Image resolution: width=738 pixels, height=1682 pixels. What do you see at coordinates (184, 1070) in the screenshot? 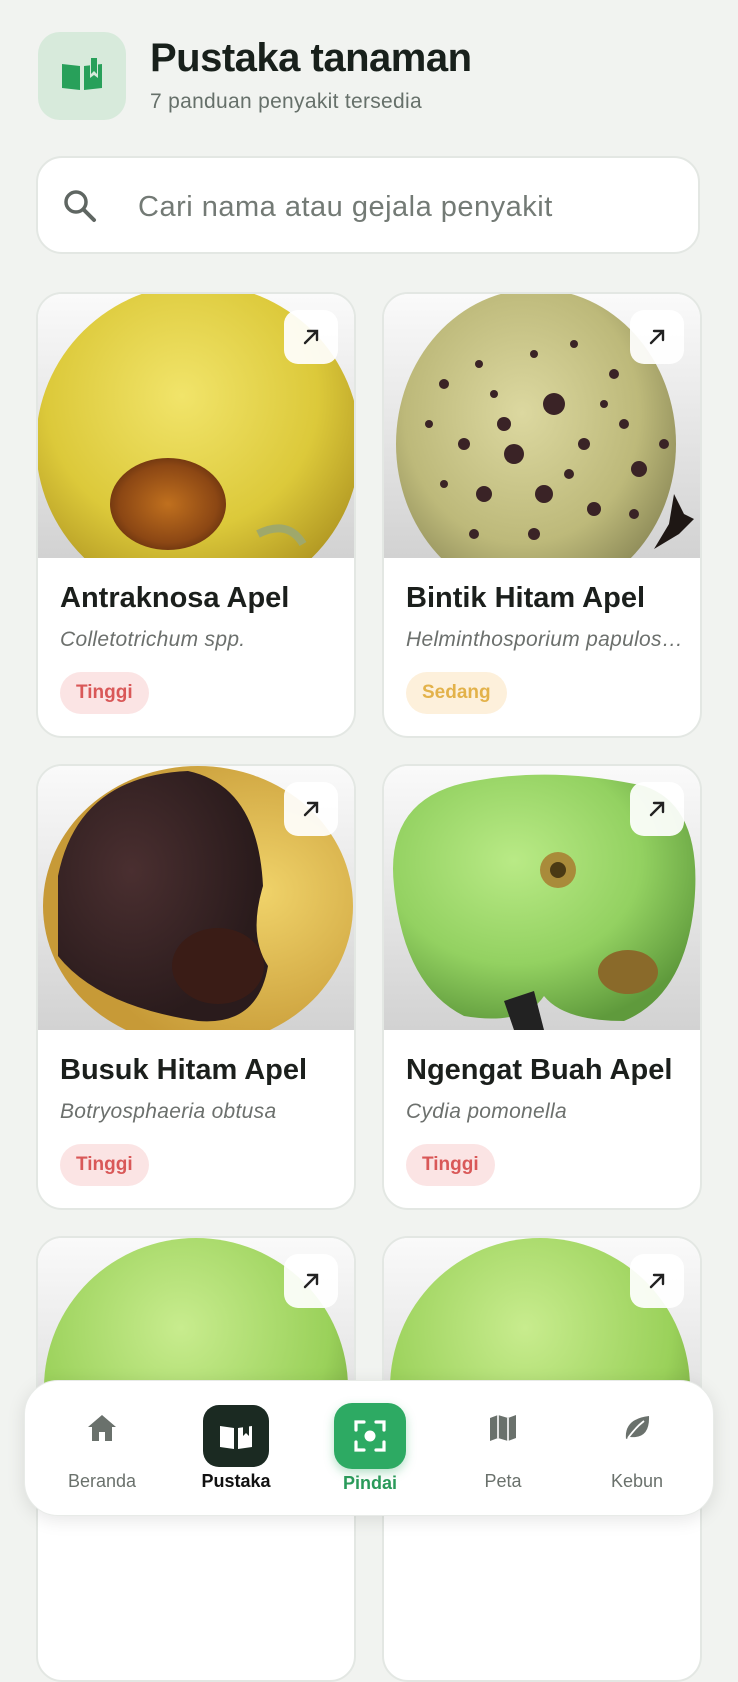
I see `disease-name: Busuk Hitam Apel` at bounding box center [184, 1070].